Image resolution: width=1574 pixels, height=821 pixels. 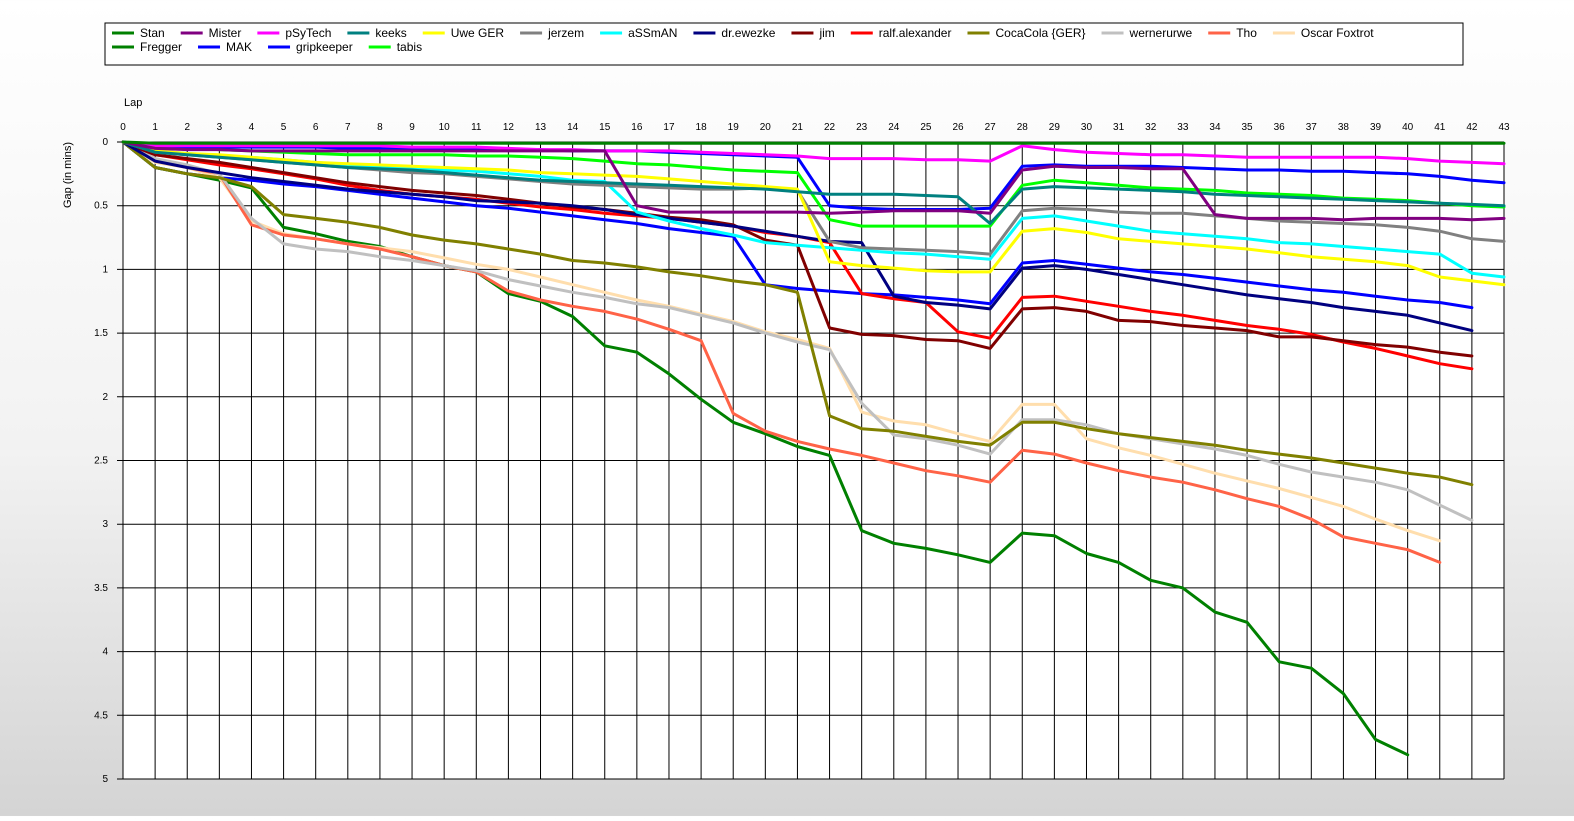 I want to click on y-tick-label: 4, so click(x=105, y=652).